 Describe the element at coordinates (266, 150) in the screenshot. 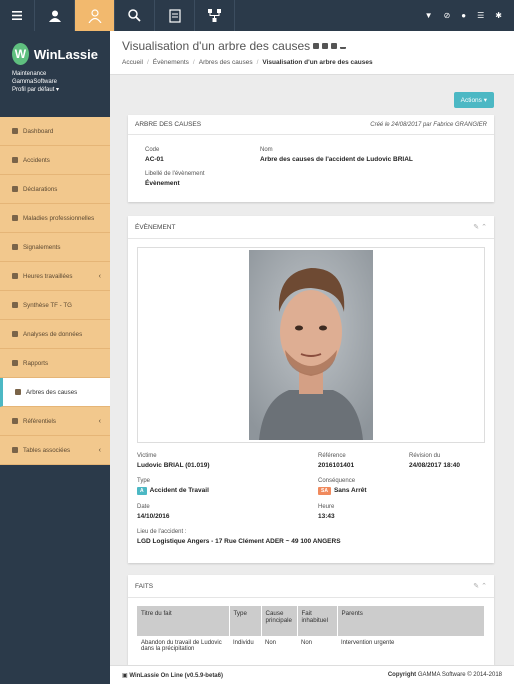

I see `nom-label: Nom` at that location.